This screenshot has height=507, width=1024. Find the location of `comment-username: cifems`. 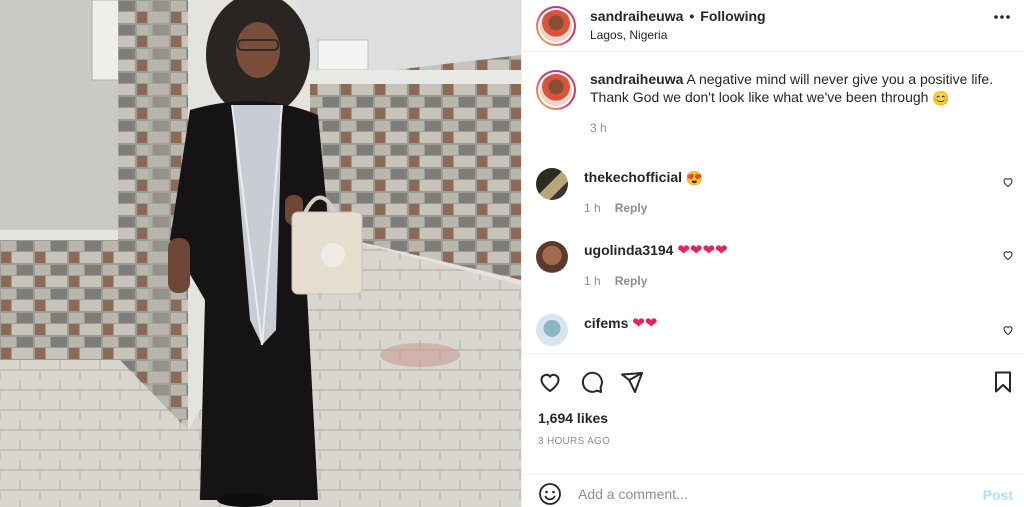

comment-username: cifems is located at coordinates (606, 323).